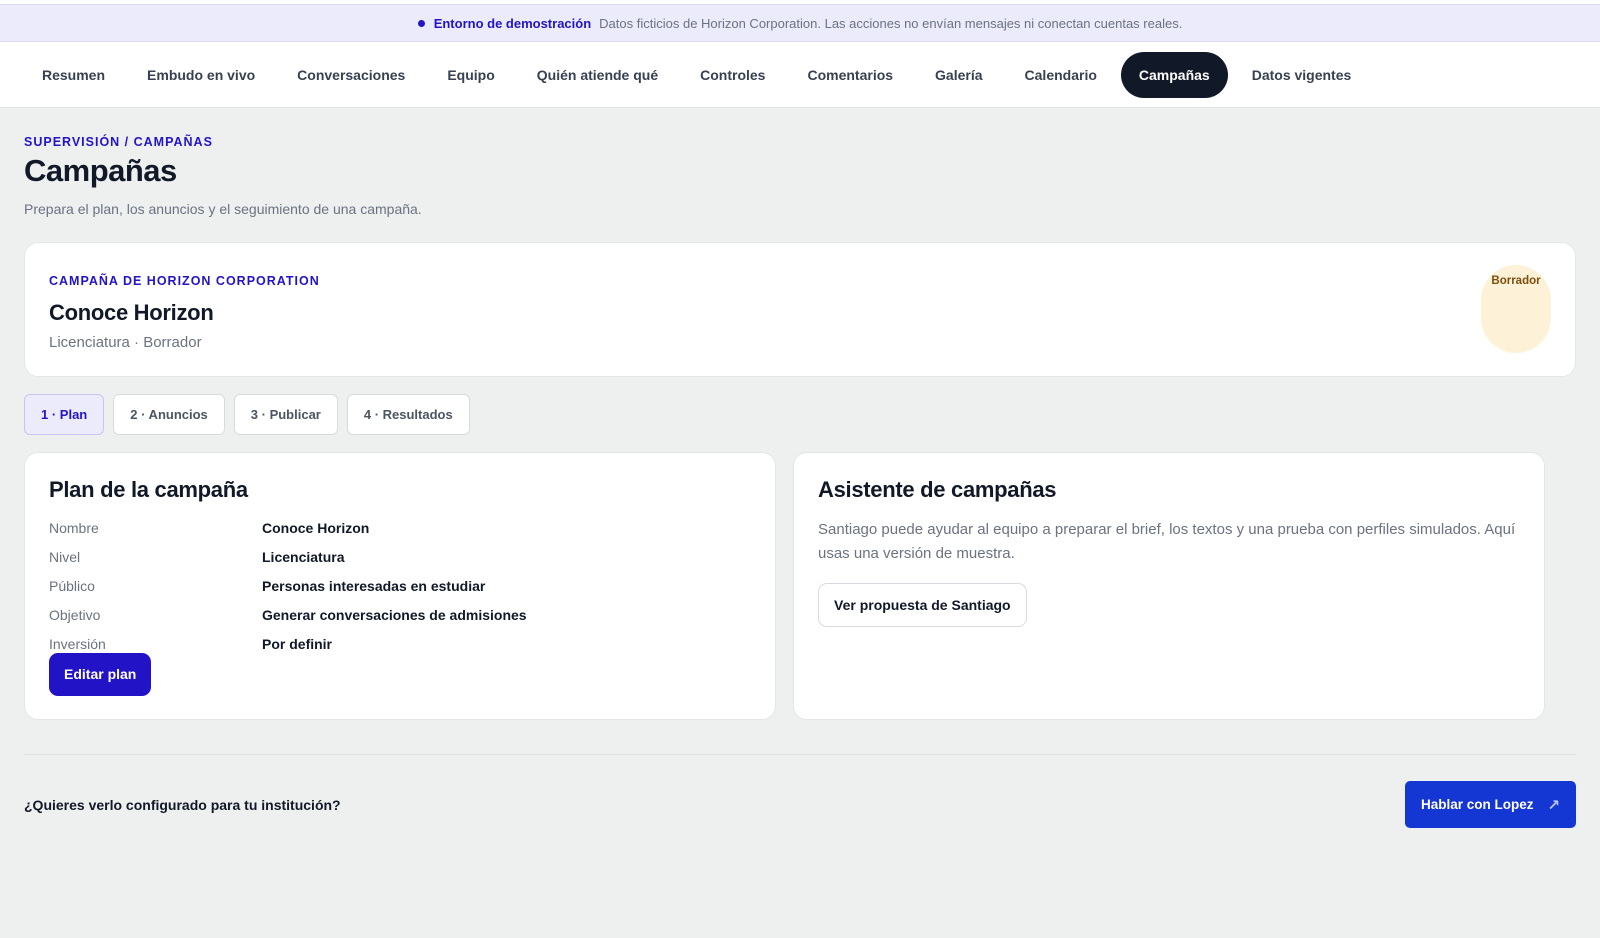  What do you see at coordinates (148, 489) in the screenshot?
I see `plan-title: Plan de la campaña` at bounding box center [148, 489].